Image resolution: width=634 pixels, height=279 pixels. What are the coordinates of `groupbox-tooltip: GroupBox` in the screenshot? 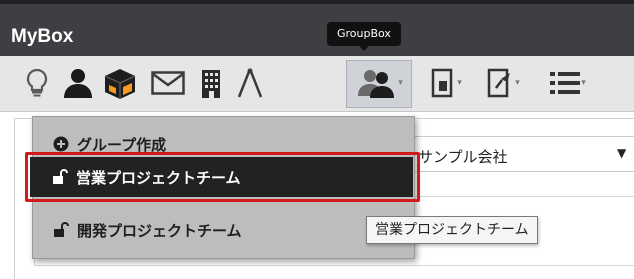 It's located at (364, 36).